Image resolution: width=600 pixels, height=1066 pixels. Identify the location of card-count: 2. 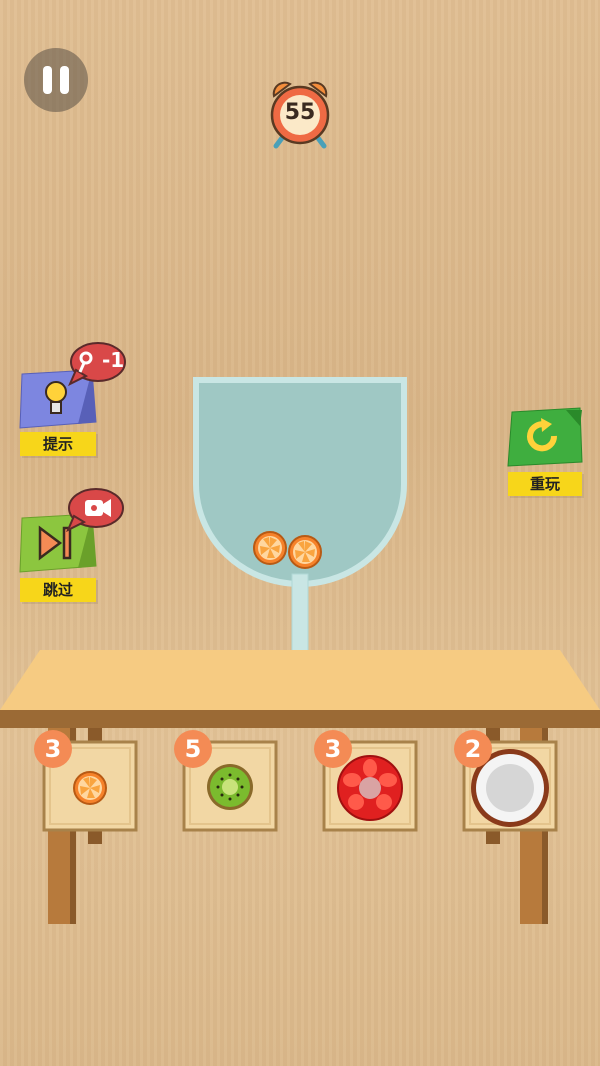
(473, 749).